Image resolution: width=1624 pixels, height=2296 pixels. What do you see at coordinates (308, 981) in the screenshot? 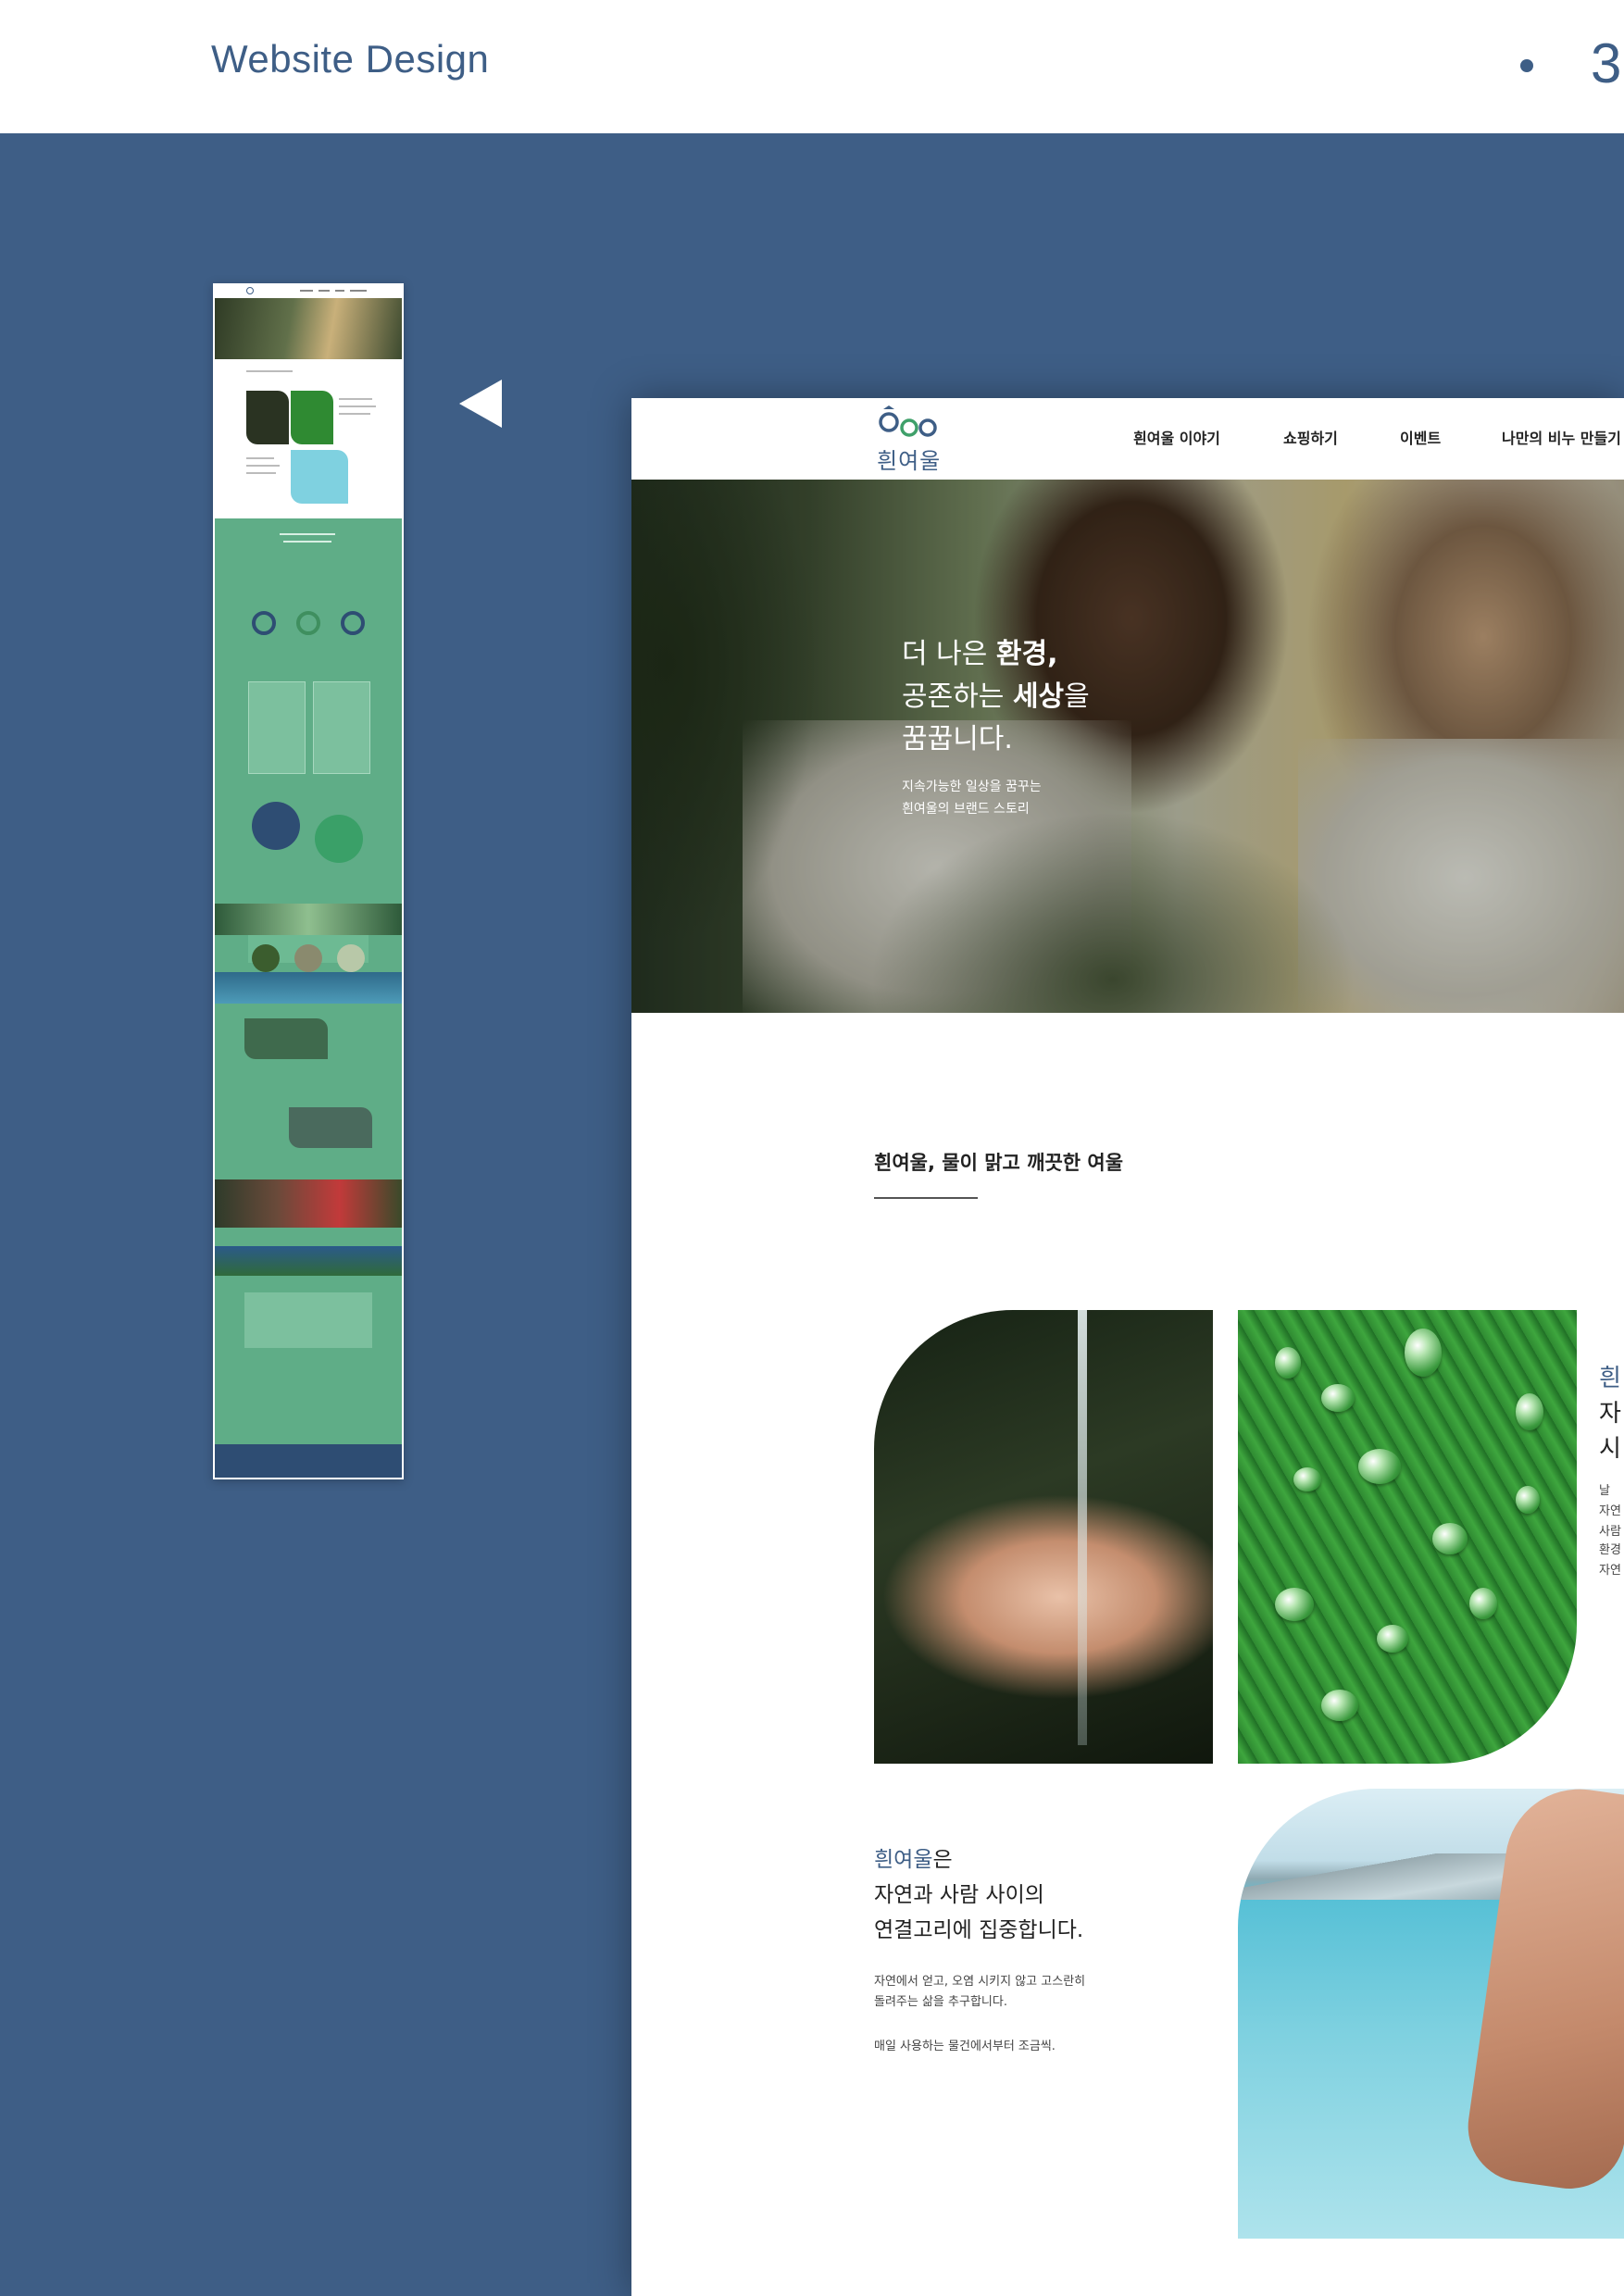
I see `thumb-green-sections` at bounding box center [308, 981].